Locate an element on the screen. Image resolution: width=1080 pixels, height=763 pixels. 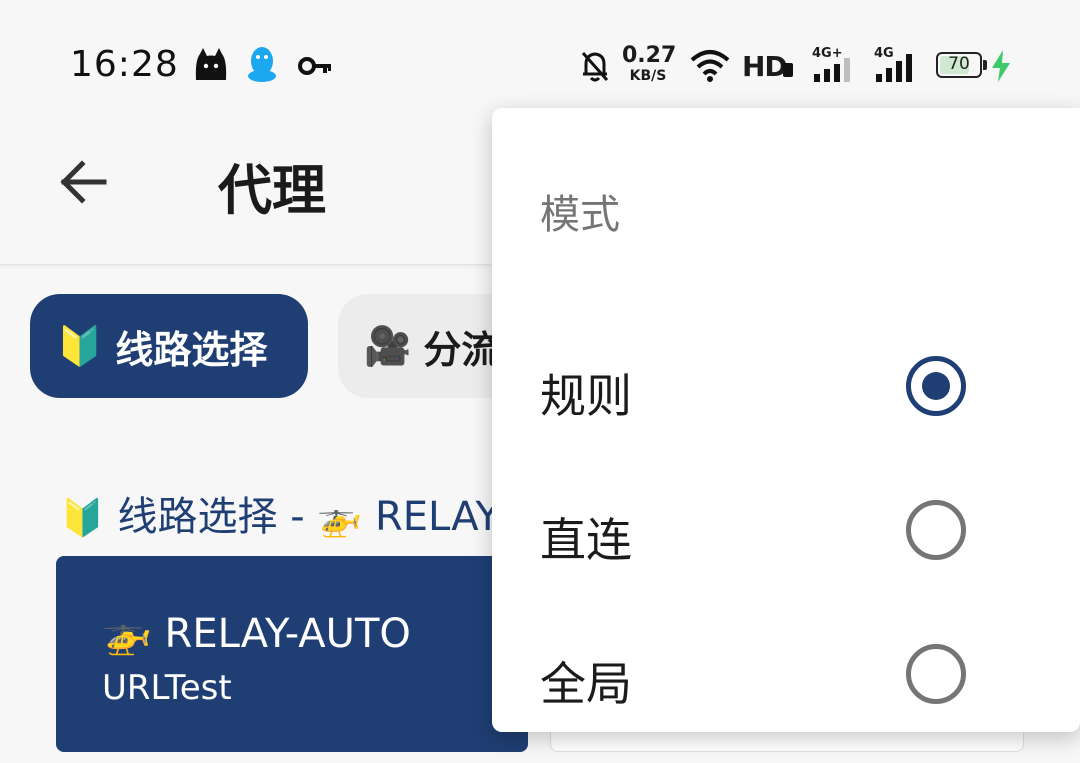
mode-option-label: 规则 is located at coordinates (586, 396).